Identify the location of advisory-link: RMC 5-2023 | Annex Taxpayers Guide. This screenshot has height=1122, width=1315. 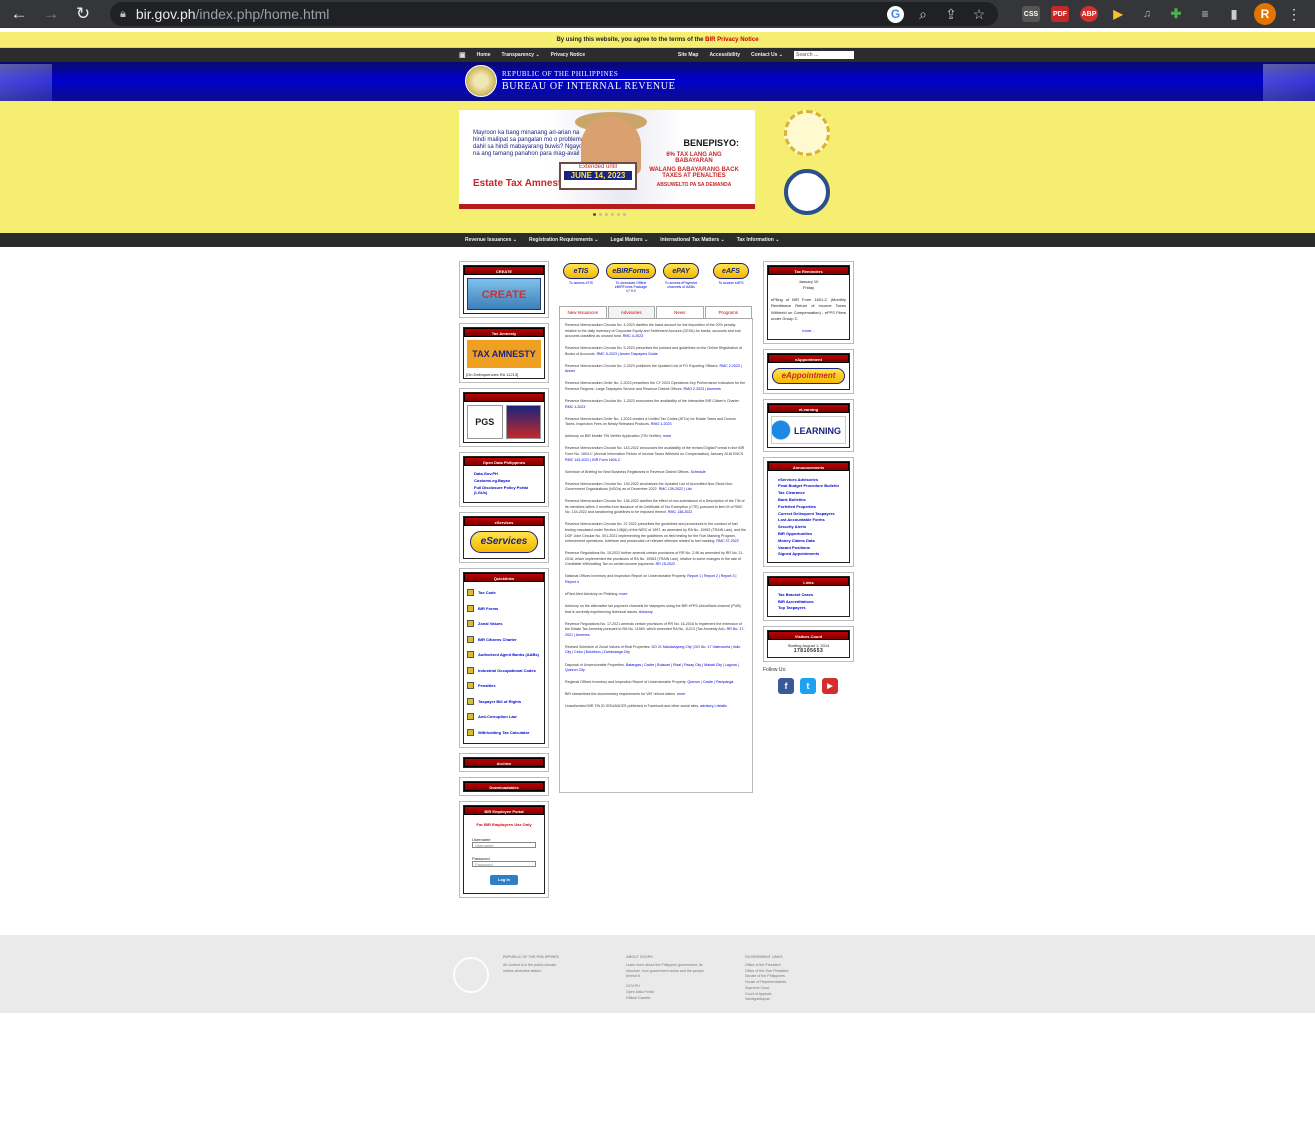
(627, 354).